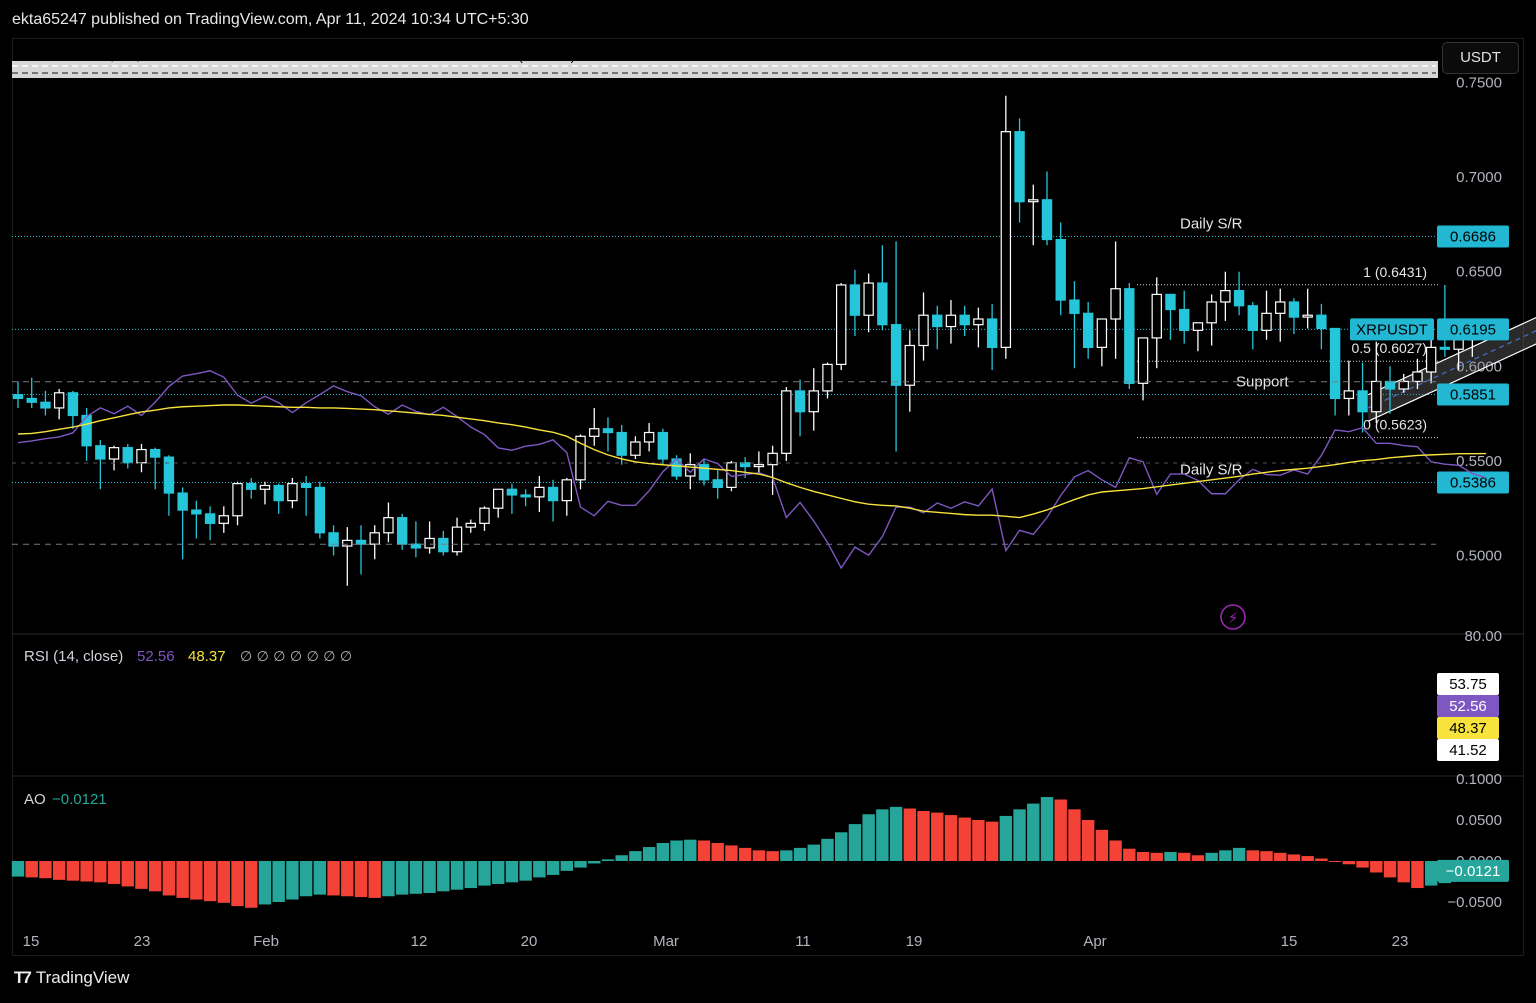 The width and height of the screenshot is (1536, 1003). Describe the element at coordinates (156, 656) in the screenshot. I see `rsi-legend-value: 52.56` at that location.